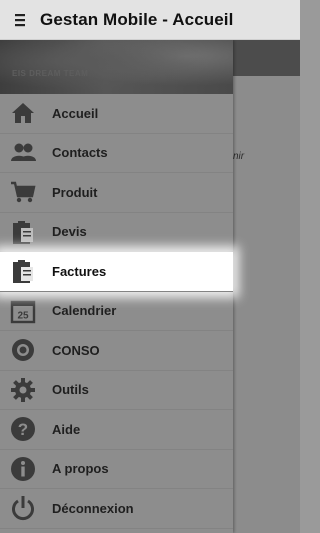  What do you see at coordinates (116, 390) in the screenshot?
I see `menu-item-outils: Outils` at bounding box center [116, 390].